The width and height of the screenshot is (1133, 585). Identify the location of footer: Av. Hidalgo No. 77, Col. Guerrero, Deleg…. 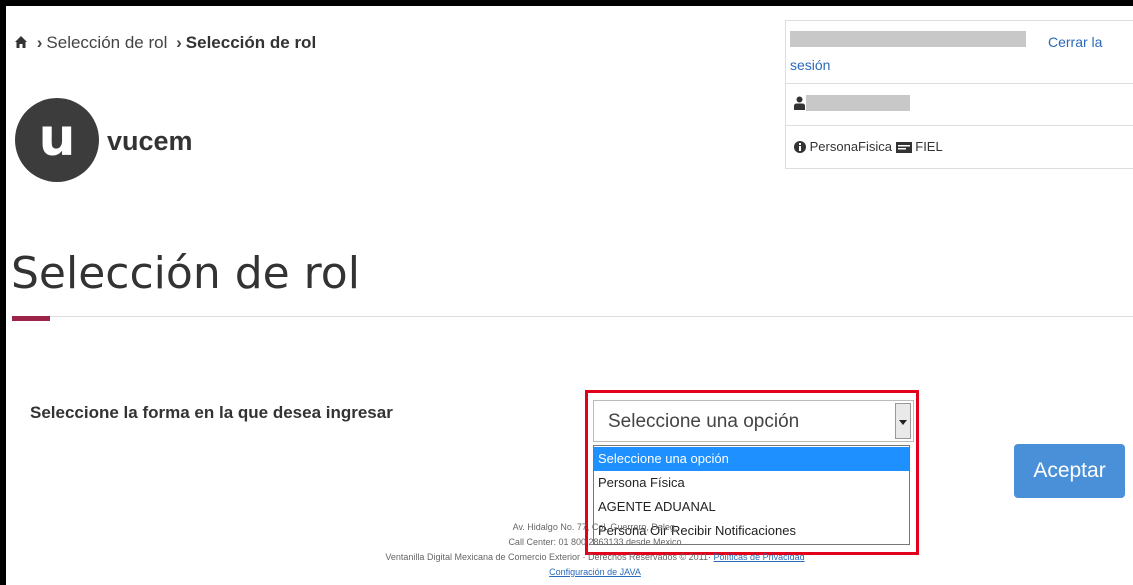
(595, 550).